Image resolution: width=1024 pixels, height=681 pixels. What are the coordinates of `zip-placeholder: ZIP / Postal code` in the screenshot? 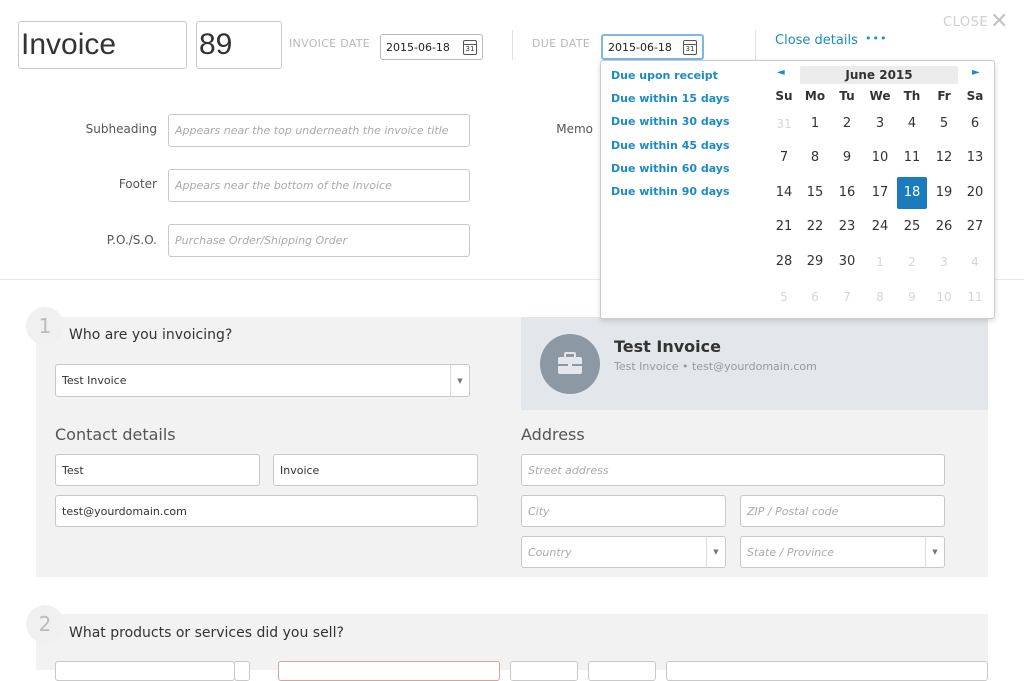 It's located at (793, 511).